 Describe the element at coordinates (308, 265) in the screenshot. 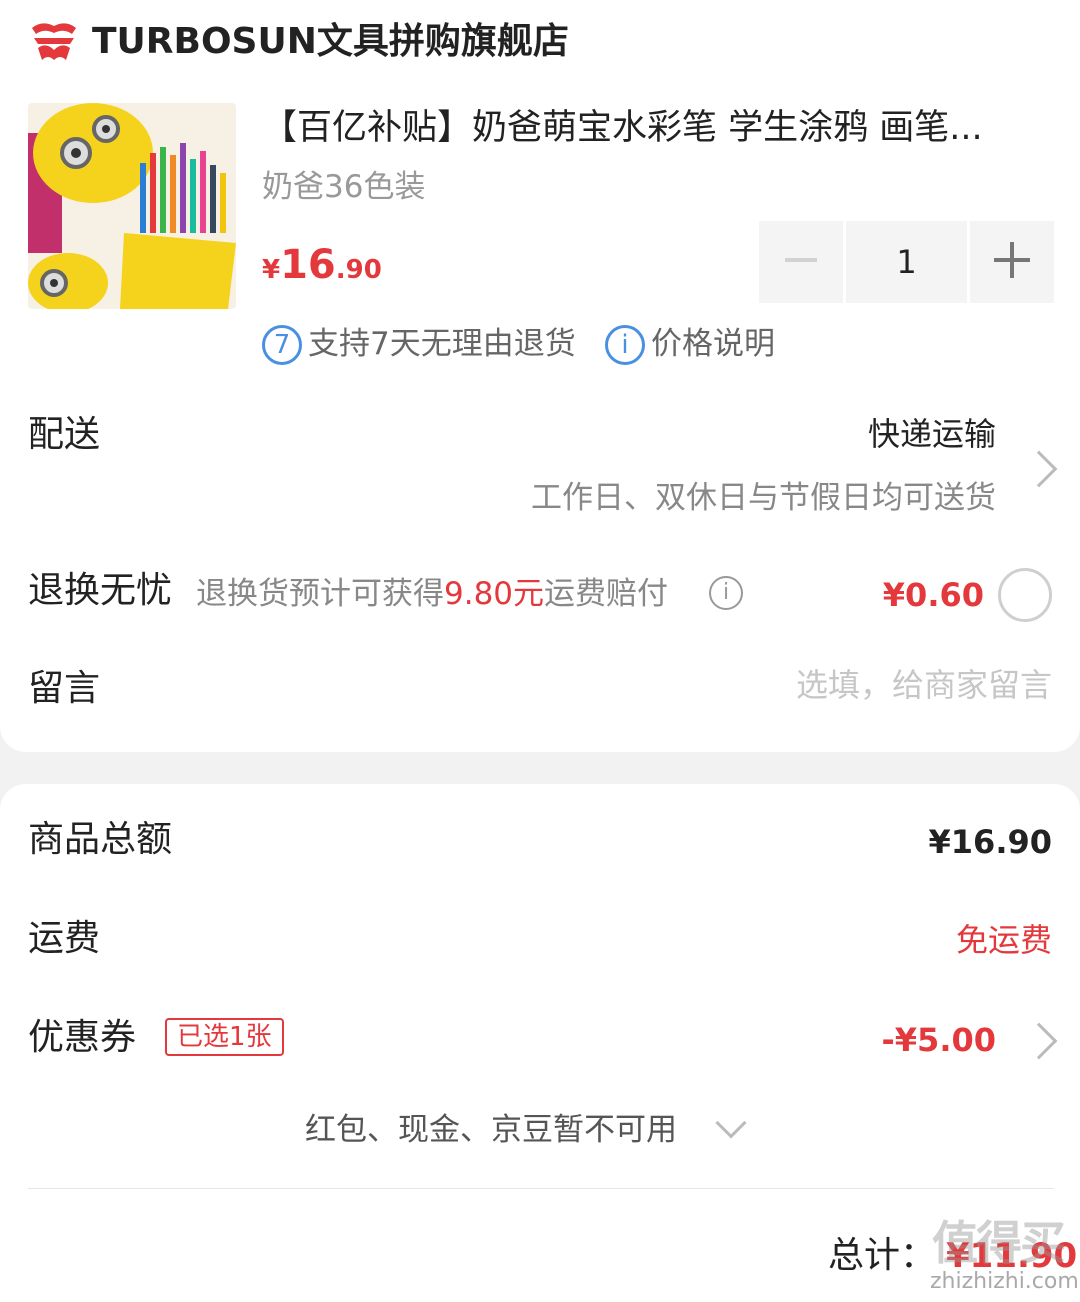

I see `price-integer: 16` at that location.